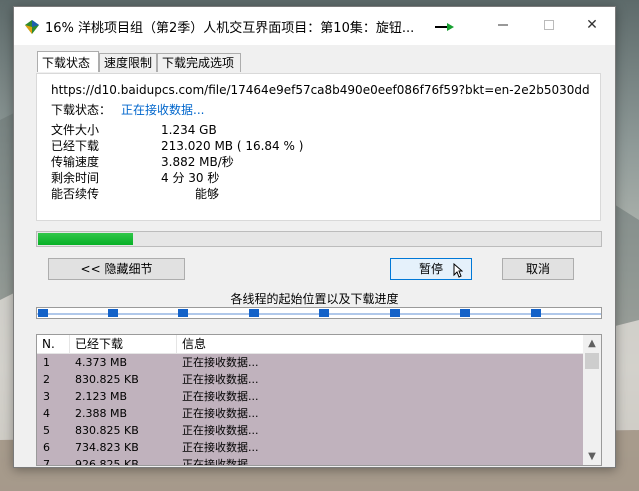  Describe the element at coordinates (46, 413) in the screenshot. I see `cell-n: 4` at that location.